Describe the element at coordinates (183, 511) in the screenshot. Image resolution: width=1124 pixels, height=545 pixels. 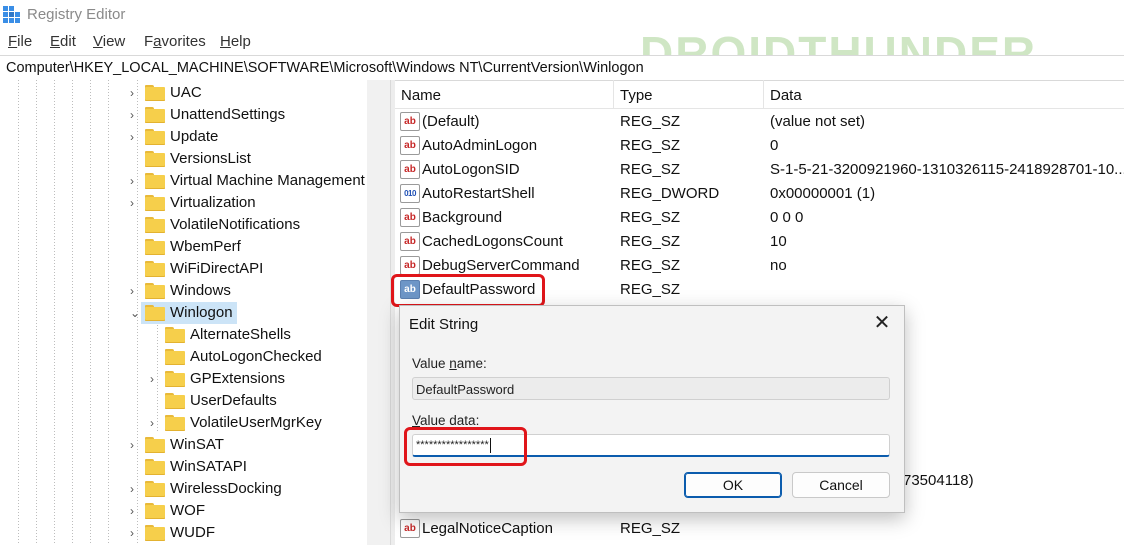
I see `tree-item: › WOF` at that location.